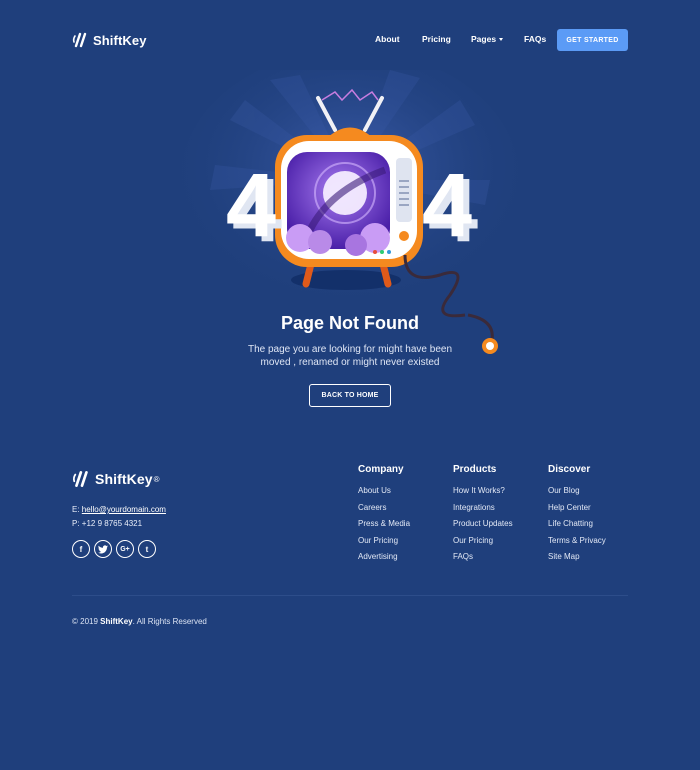  I want to click on copyright-brand: ShiftKey, so click(116, 621).